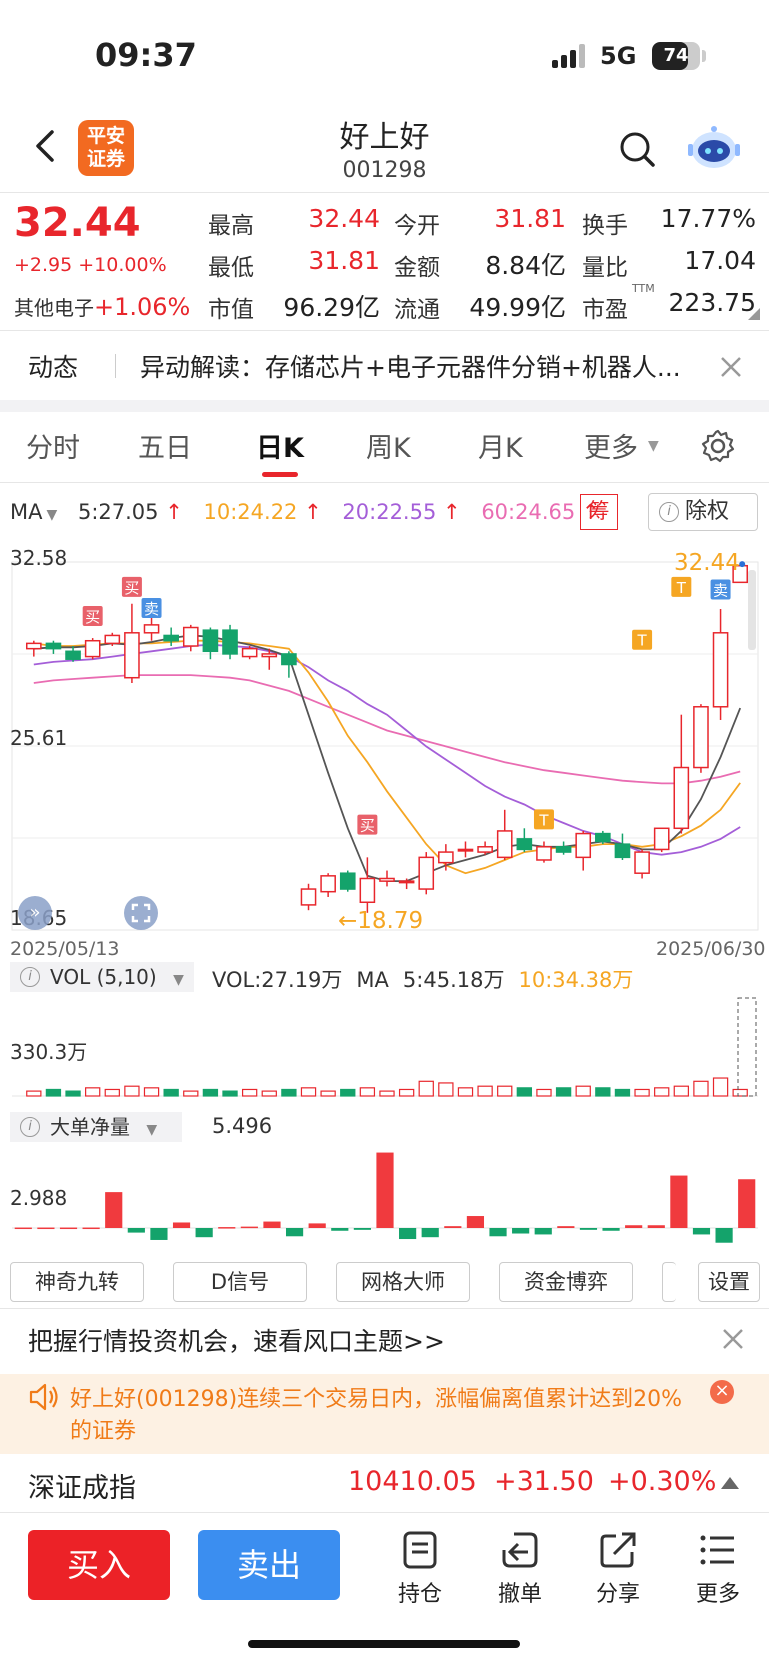 The width and height of the screenshot is (769, 1665). Describe the element at coordinates (618, 1569) in the screenshot. I see `nav-share: 分享` at that location.